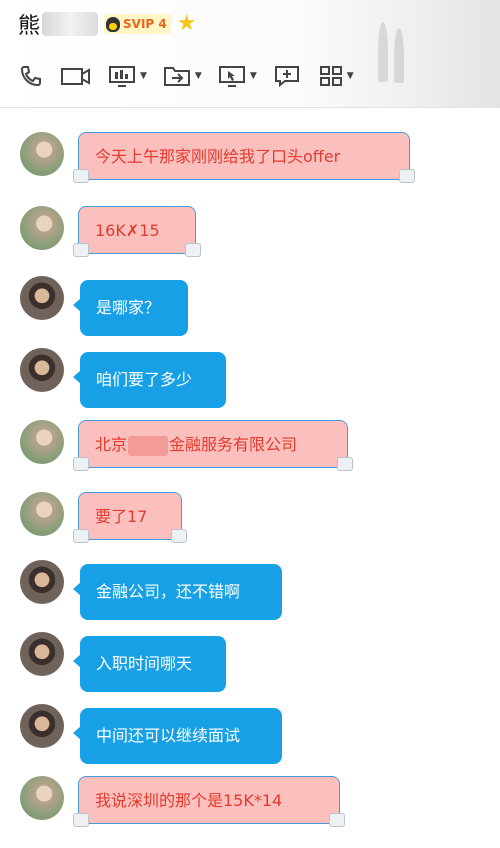 The image size is (500, 848). I want to click on message-text-part: 北京, so click(111, 444).